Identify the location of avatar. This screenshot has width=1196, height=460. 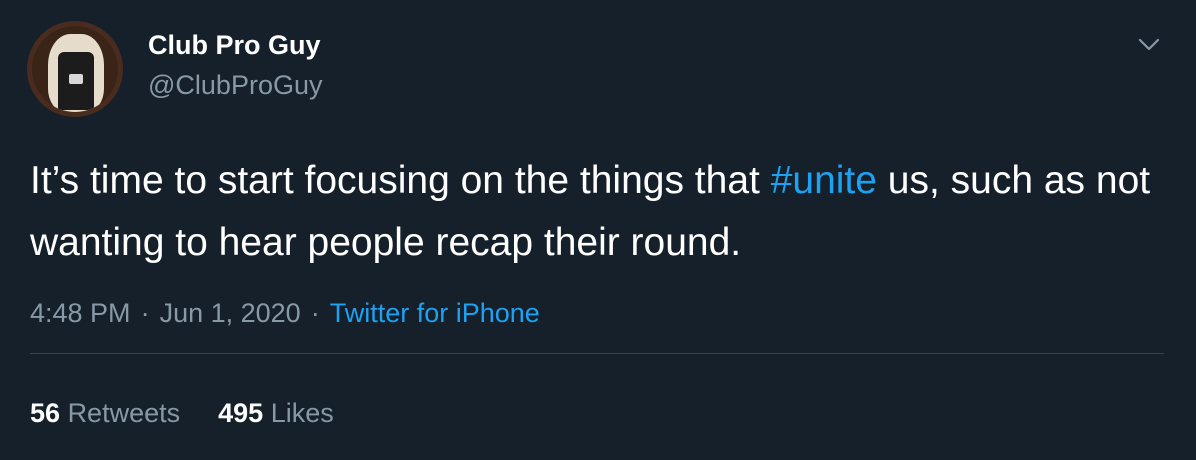
(75, 69).